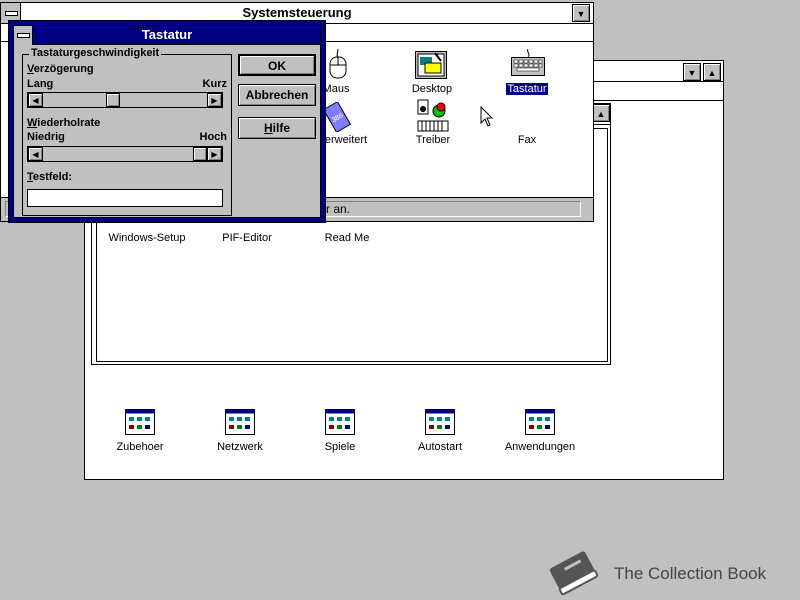  What do you see at coordinates (32, 123) in the screenshot?
I see `repeat-rate-label-mnemonic: W` at bounding box center [32, 123].